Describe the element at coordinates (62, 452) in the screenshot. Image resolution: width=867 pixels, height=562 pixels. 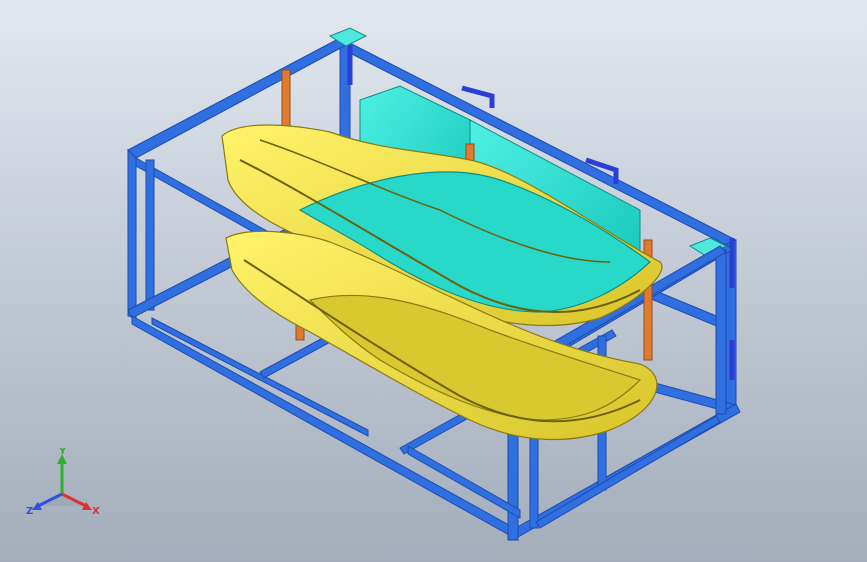
I see `triad-y-label: Y` at that location.